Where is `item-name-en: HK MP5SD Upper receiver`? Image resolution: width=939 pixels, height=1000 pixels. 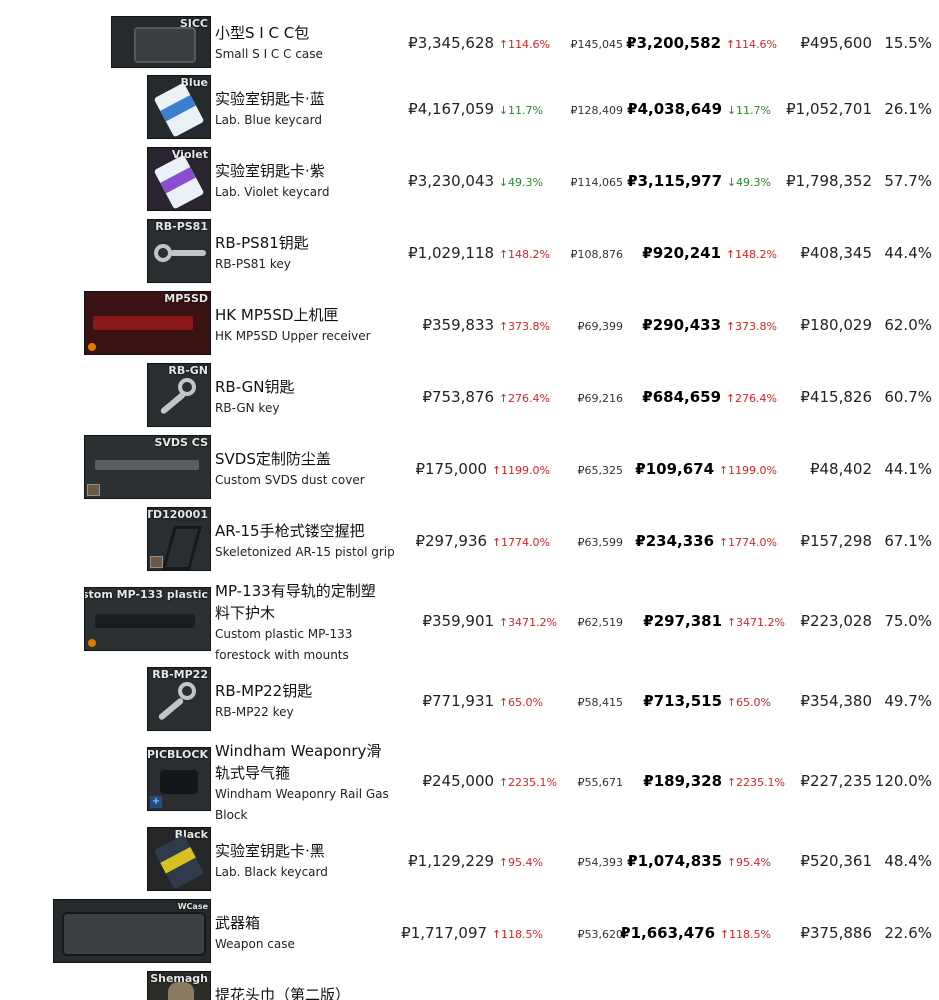
item-name-en: HK MP5SD Upper receiver is located at coordinates (293, 336).